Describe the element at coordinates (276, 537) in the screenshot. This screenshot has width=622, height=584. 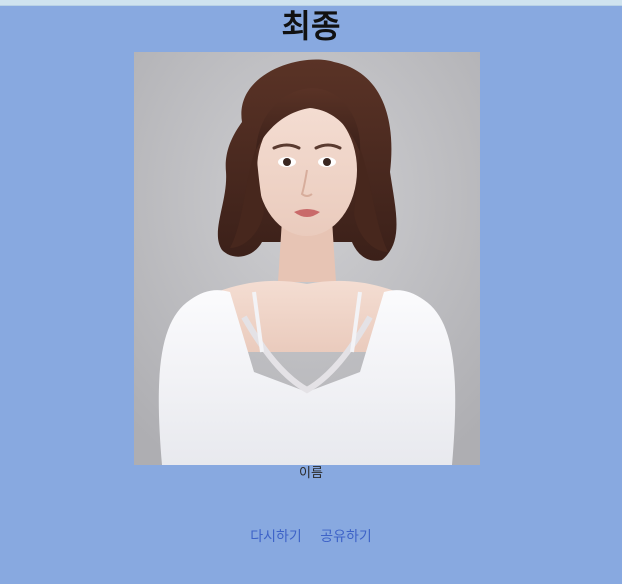
I see `retry-link: 다시하기` at that location.